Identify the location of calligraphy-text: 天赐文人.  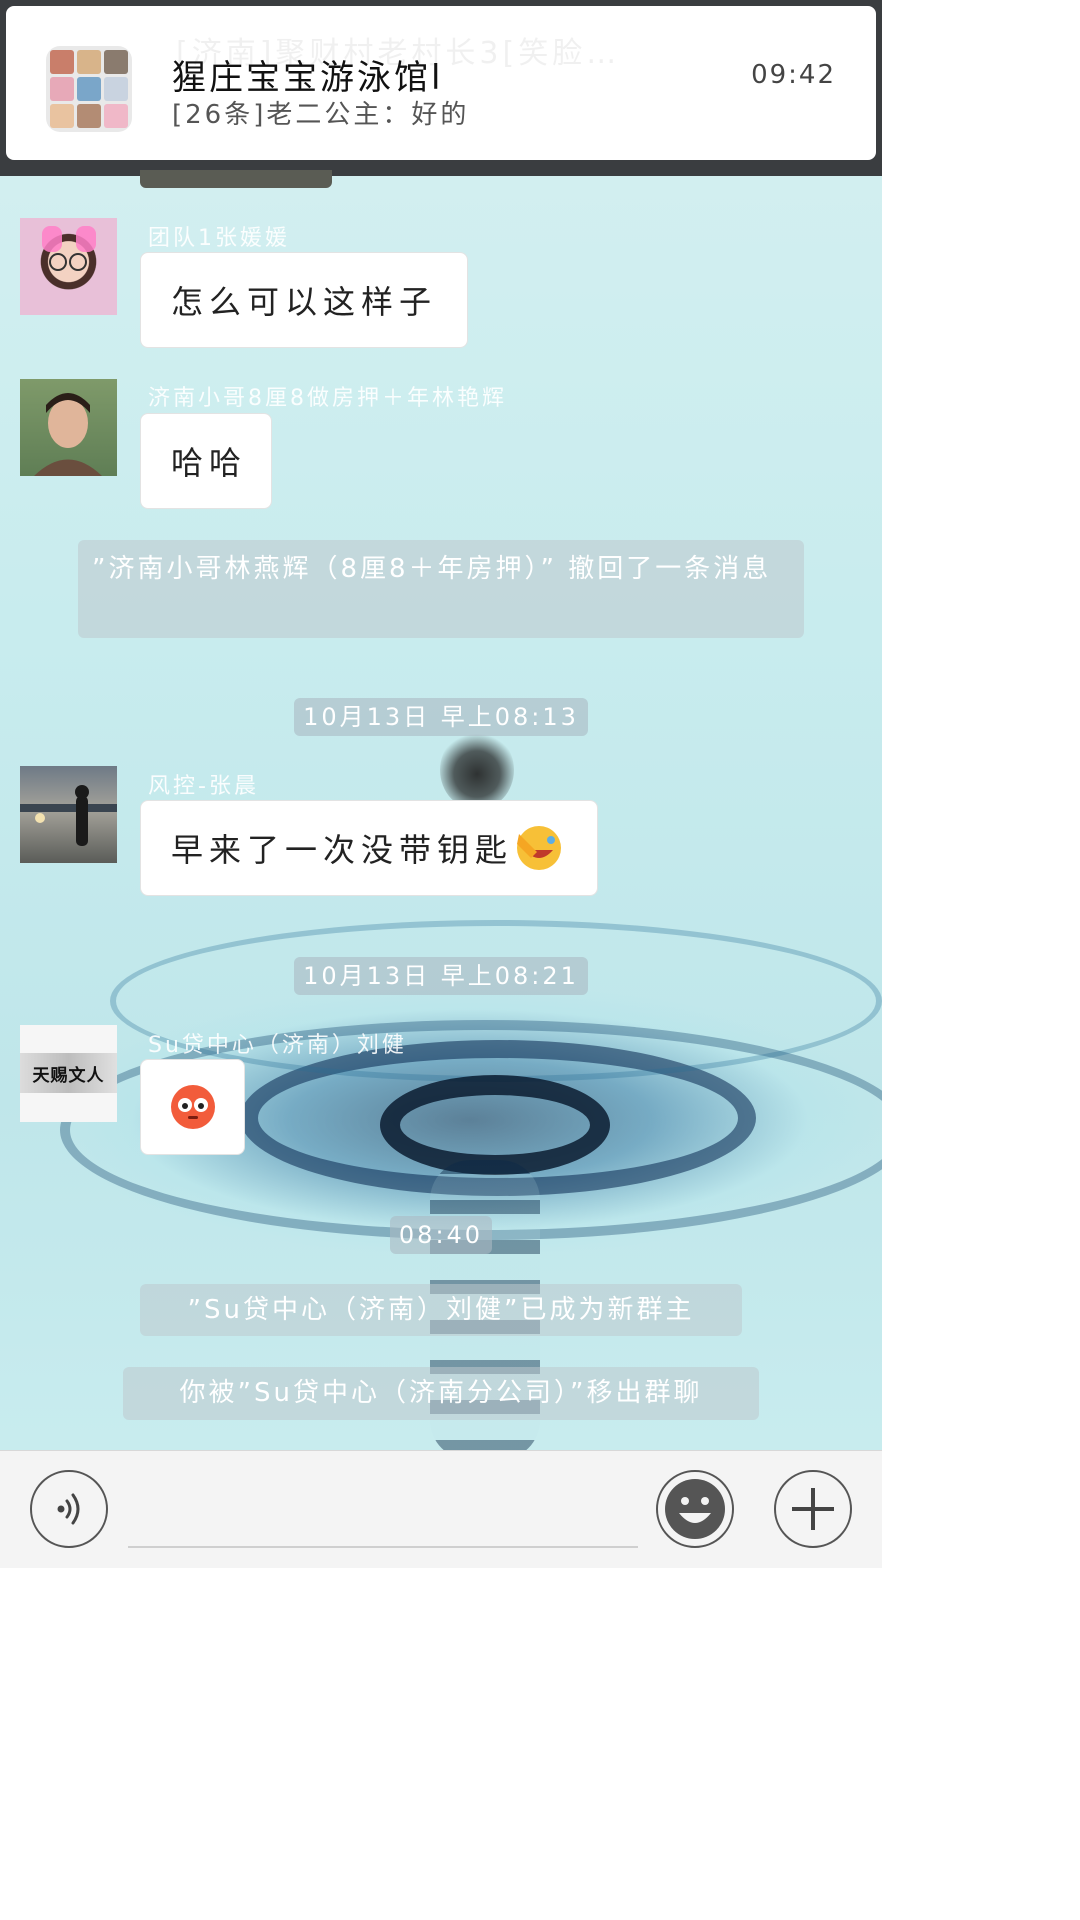
(68, 1075).